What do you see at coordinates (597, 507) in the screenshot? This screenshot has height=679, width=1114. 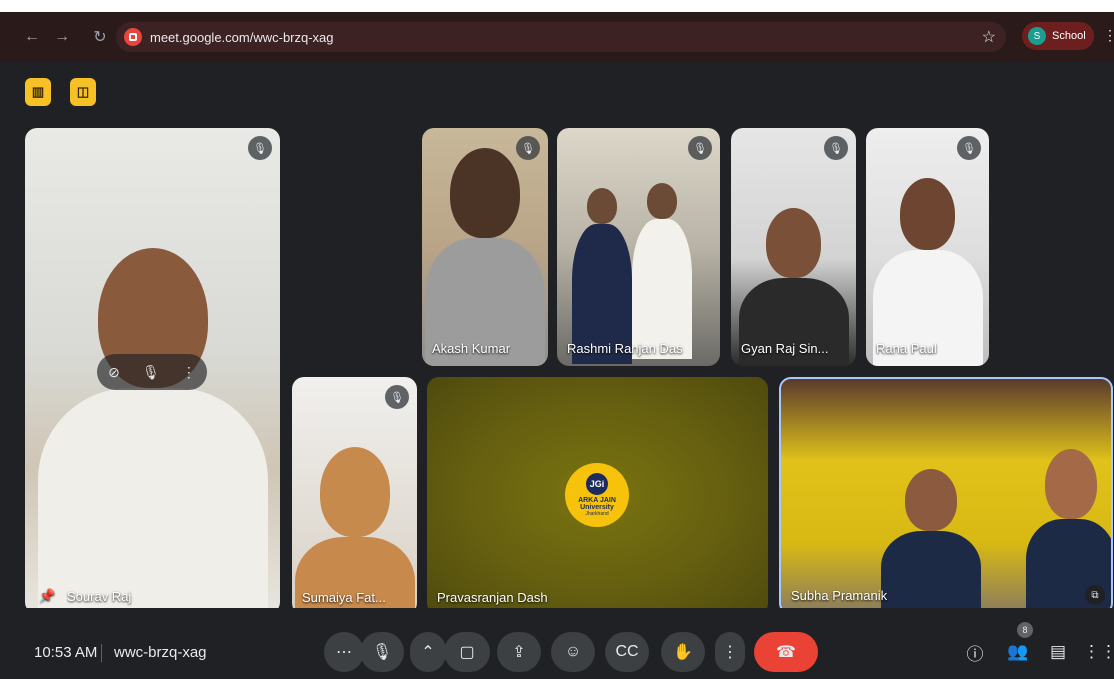 I see `logo-line-3: University` at bounding box center [597, 507].